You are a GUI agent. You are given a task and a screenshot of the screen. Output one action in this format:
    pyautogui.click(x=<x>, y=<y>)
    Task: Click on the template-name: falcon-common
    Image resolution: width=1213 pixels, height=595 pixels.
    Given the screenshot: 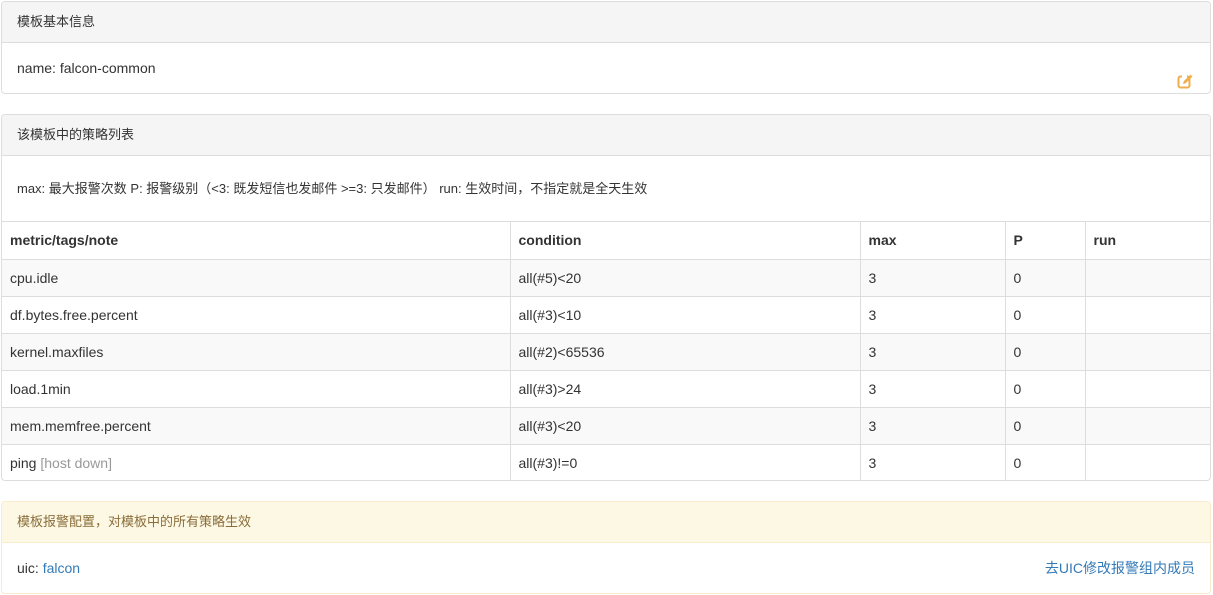 What is the action you would take?
    pyautogui.click(x=107, y=68)
    